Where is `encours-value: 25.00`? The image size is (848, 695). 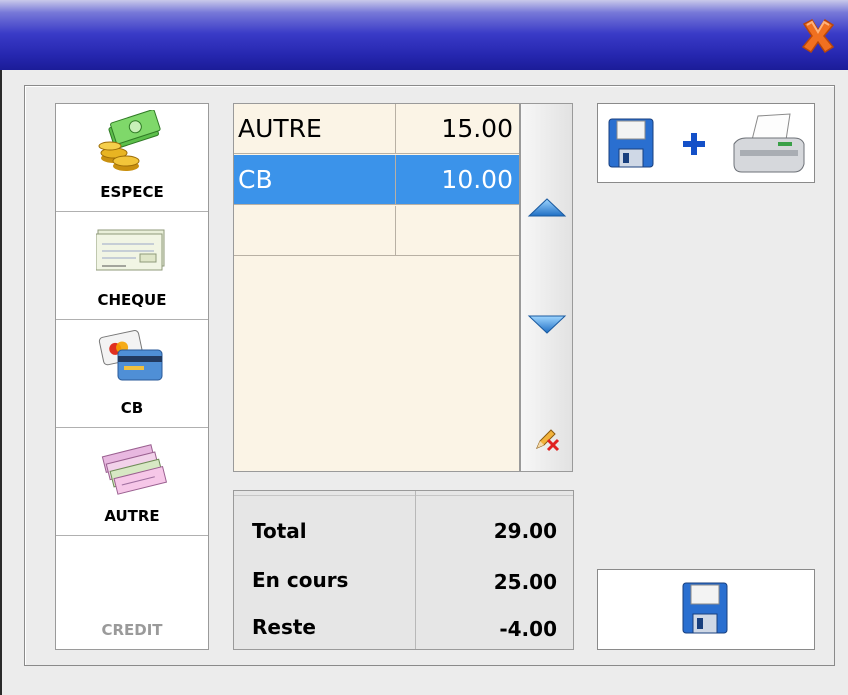 encours-value: 25.00 is located at coordinates (525, 582).